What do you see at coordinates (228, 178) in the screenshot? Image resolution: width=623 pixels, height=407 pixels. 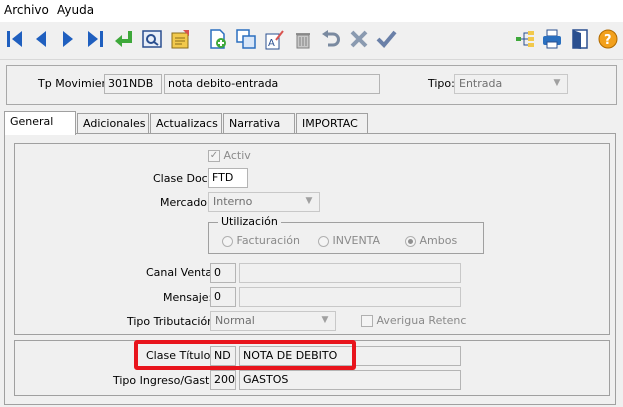 I see `clase-doc-field: FTD` at bounding box center [228, 178].